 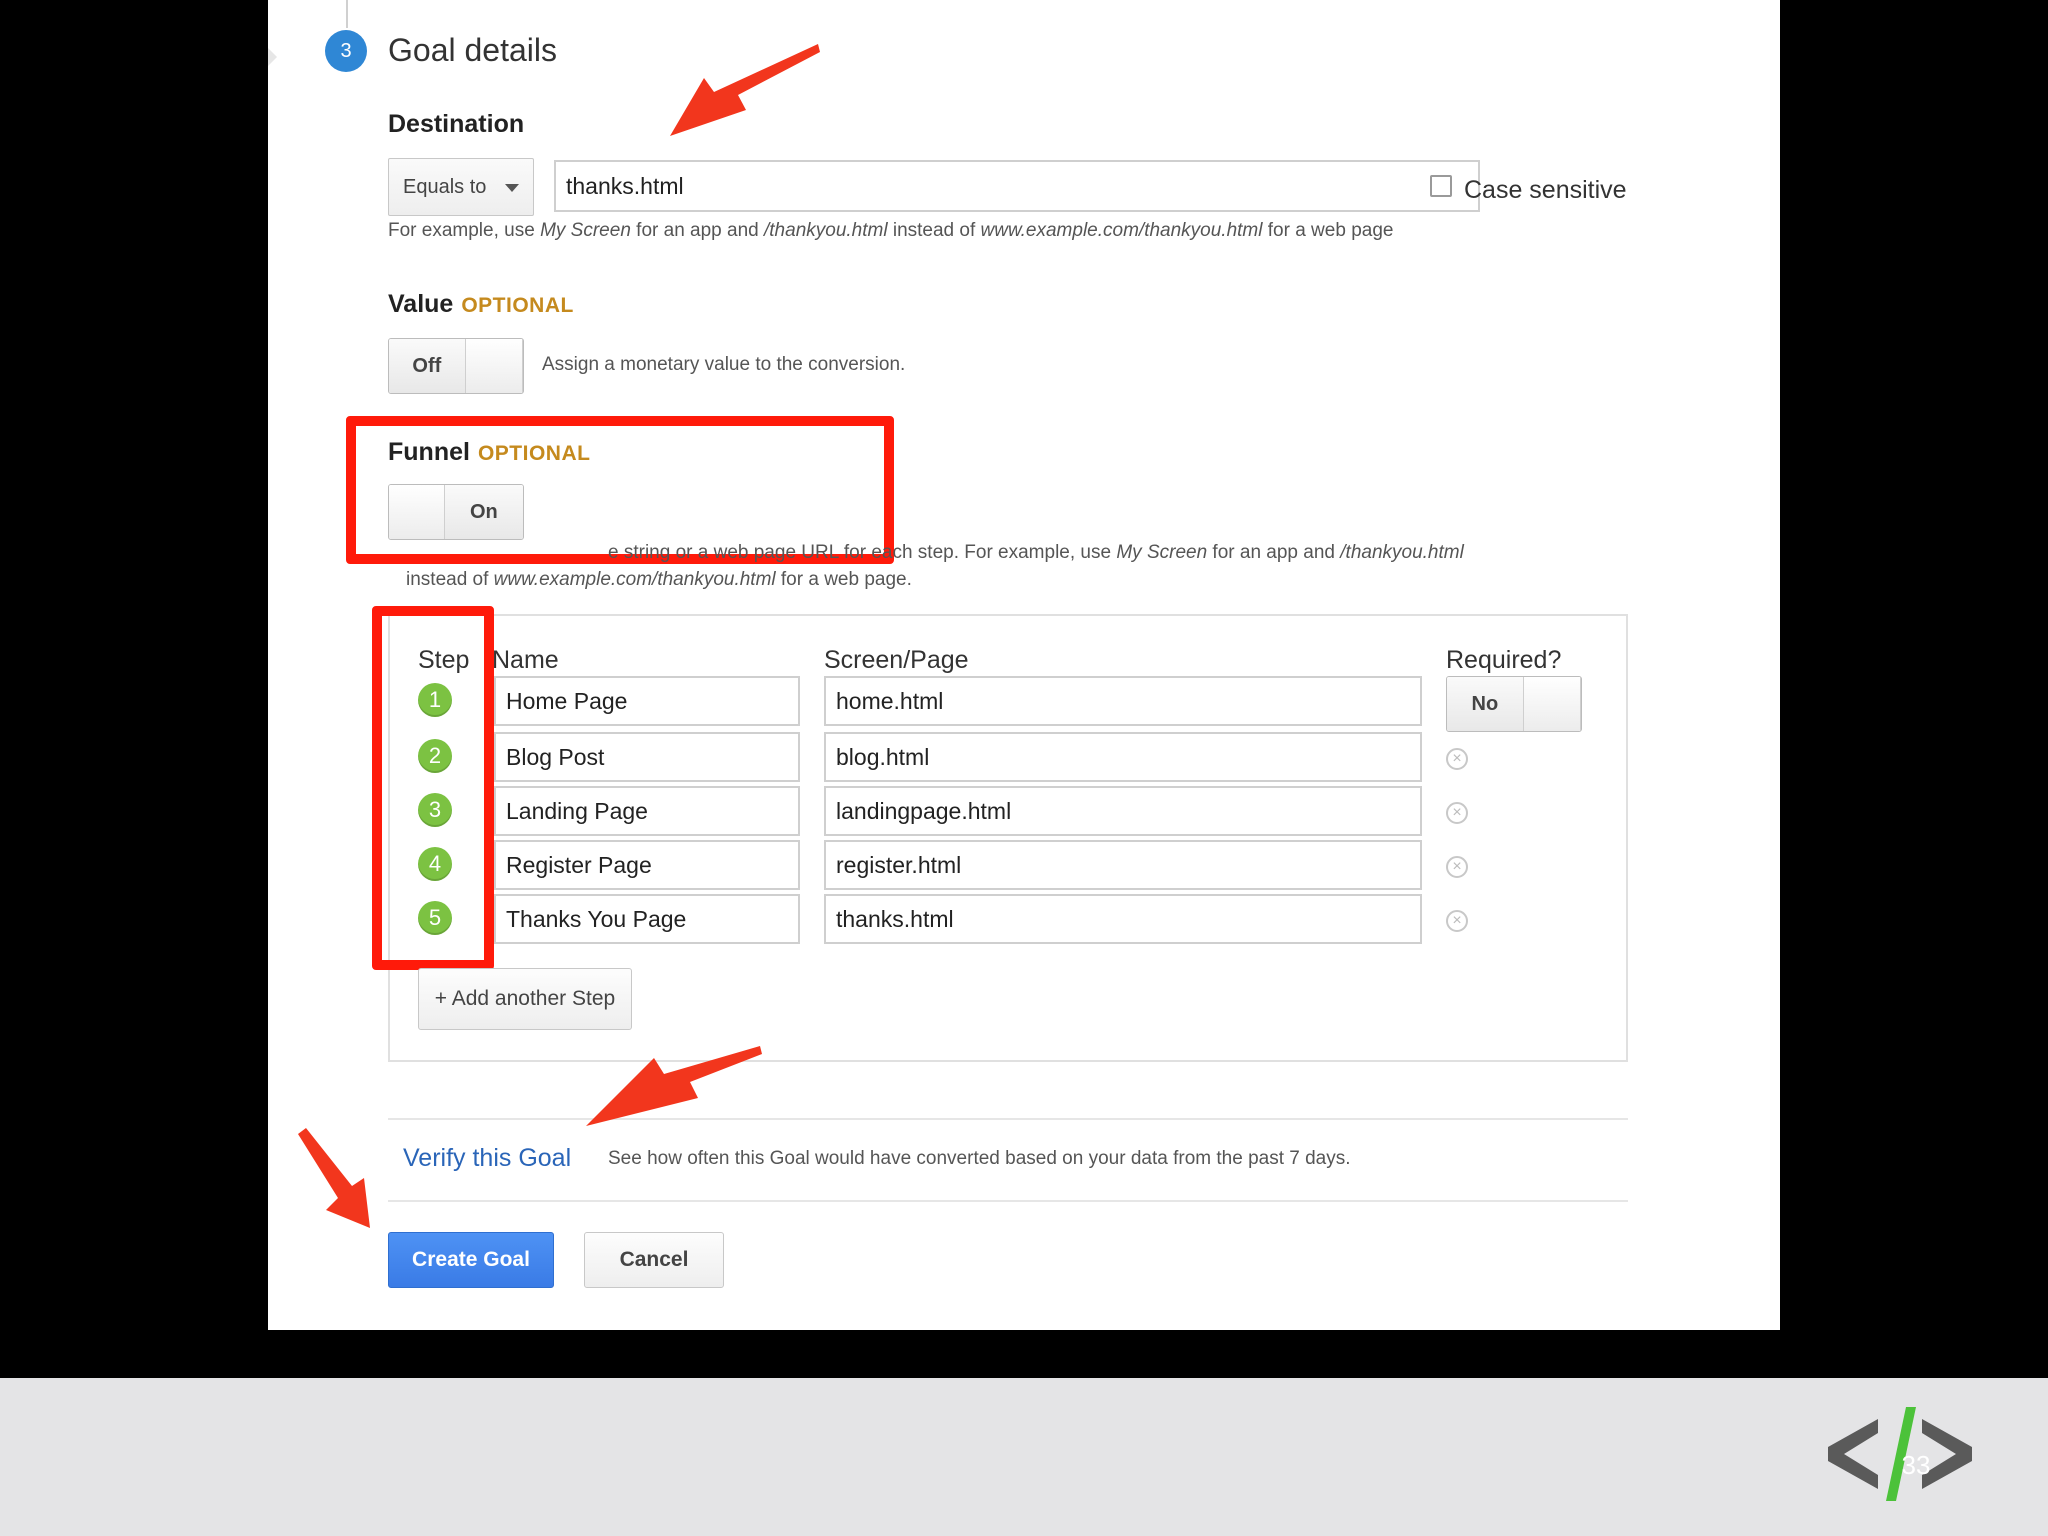 I want to click on page-number: 33, so click(x=1916, y=1465).